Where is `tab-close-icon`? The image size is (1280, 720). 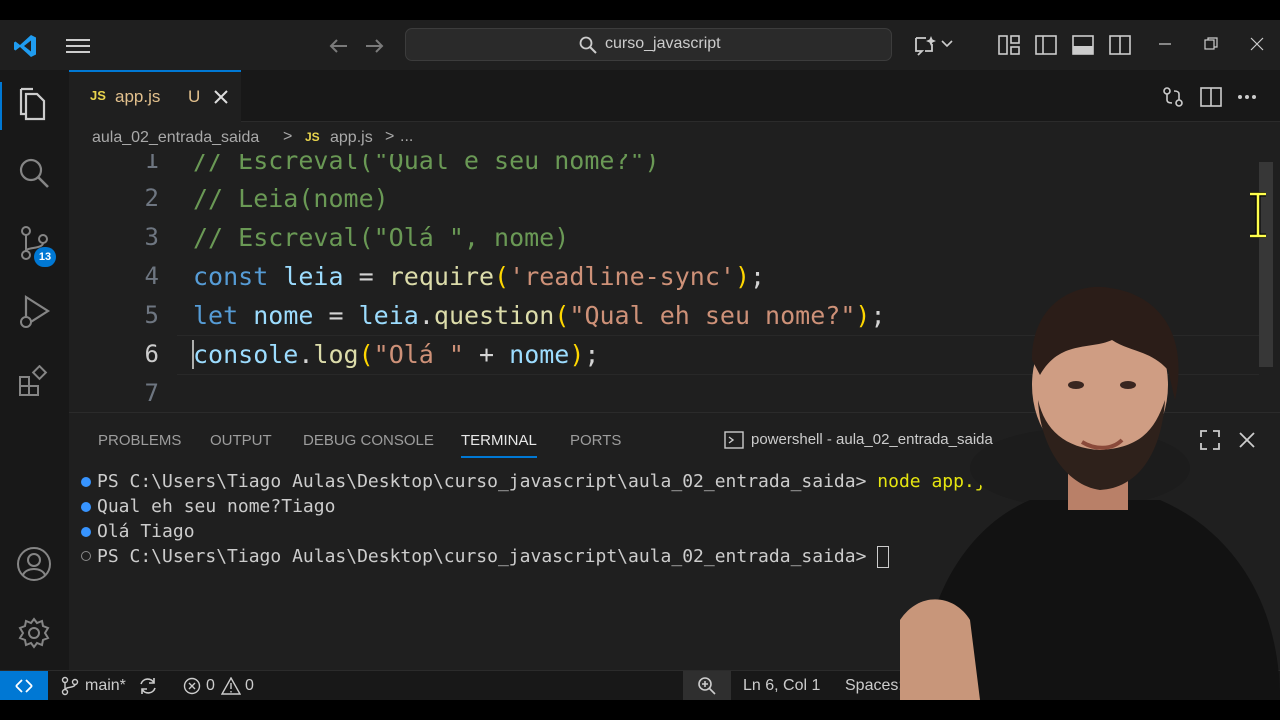 tab-close-icon is located at coordinates (221, 97).